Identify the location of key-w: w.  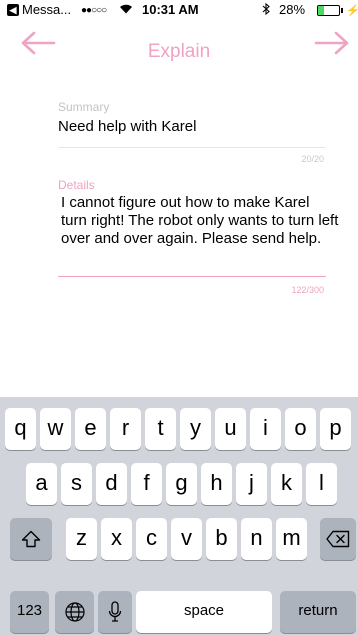
(55, 429).